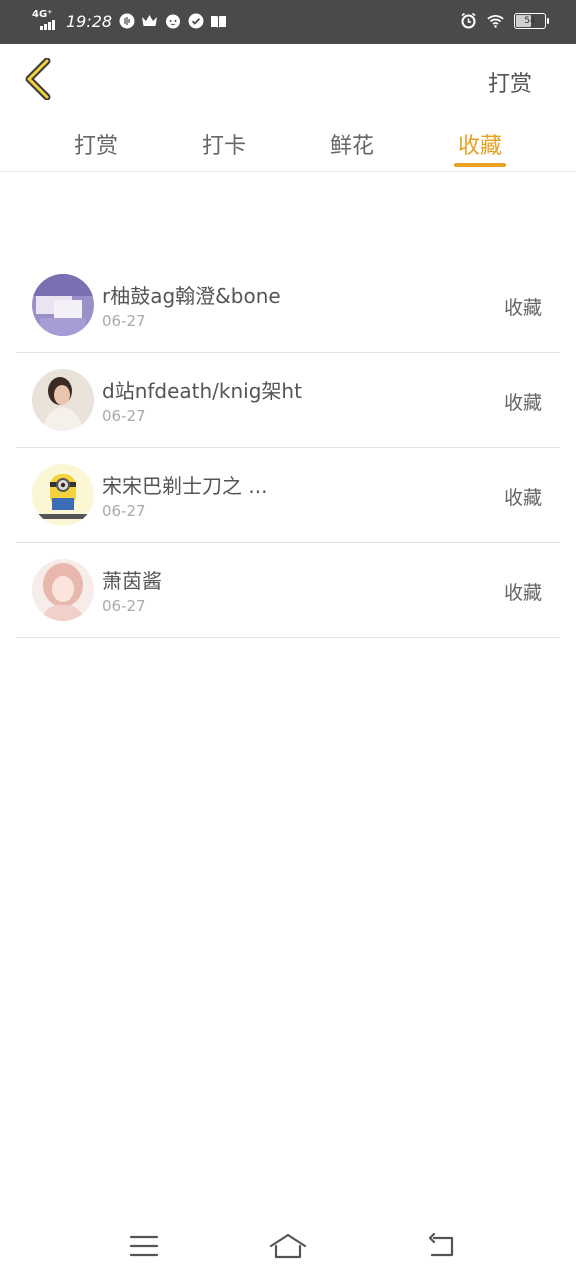  I want to click on item-name: 萧茵酱, so click(132, 581).